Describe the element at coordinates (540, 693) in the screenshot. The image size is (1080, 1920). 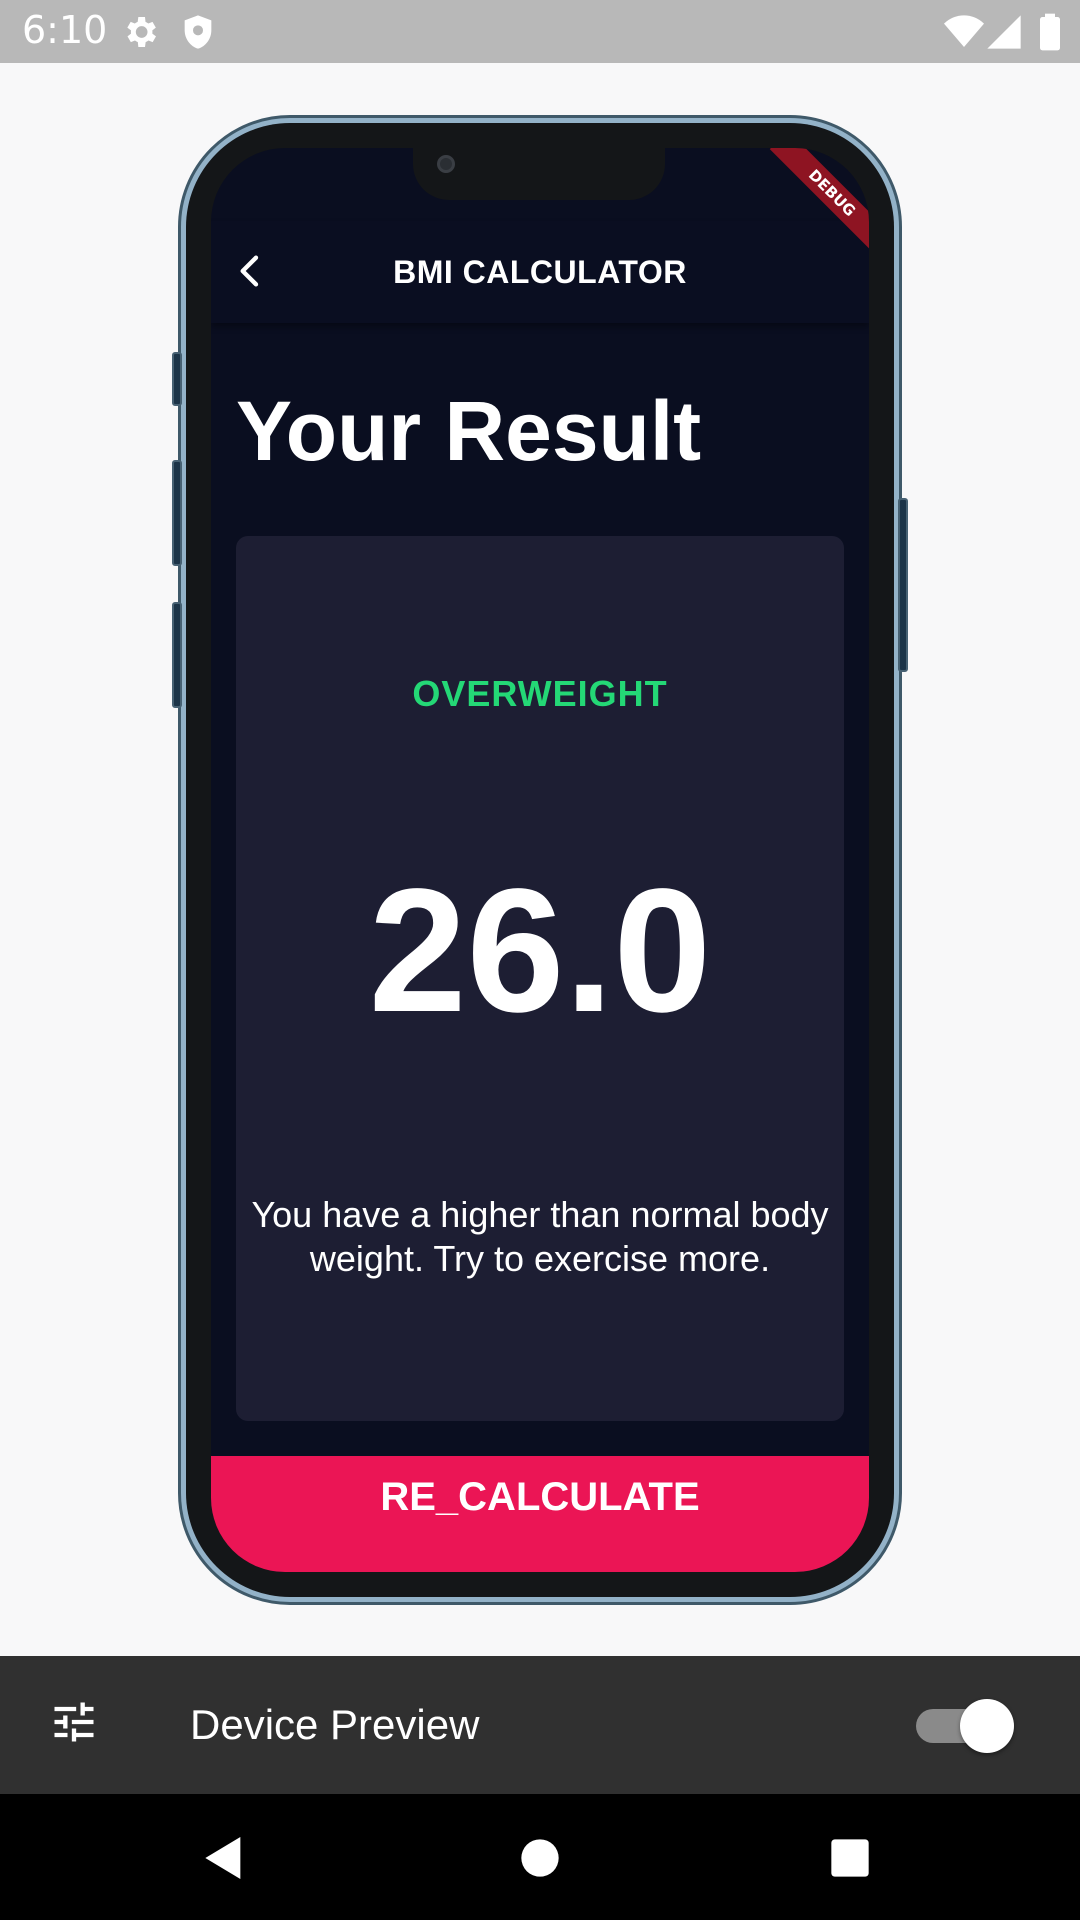
I see `bmi-status-label: OVERWEIGHT` at that location.